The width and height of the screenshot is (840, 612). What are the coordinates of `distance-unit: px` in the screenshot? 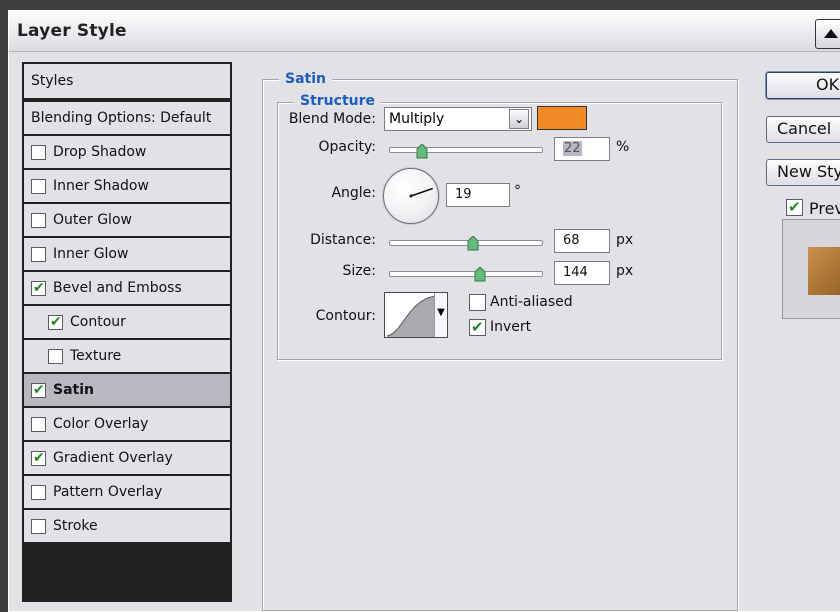 It's located at (625, 240).